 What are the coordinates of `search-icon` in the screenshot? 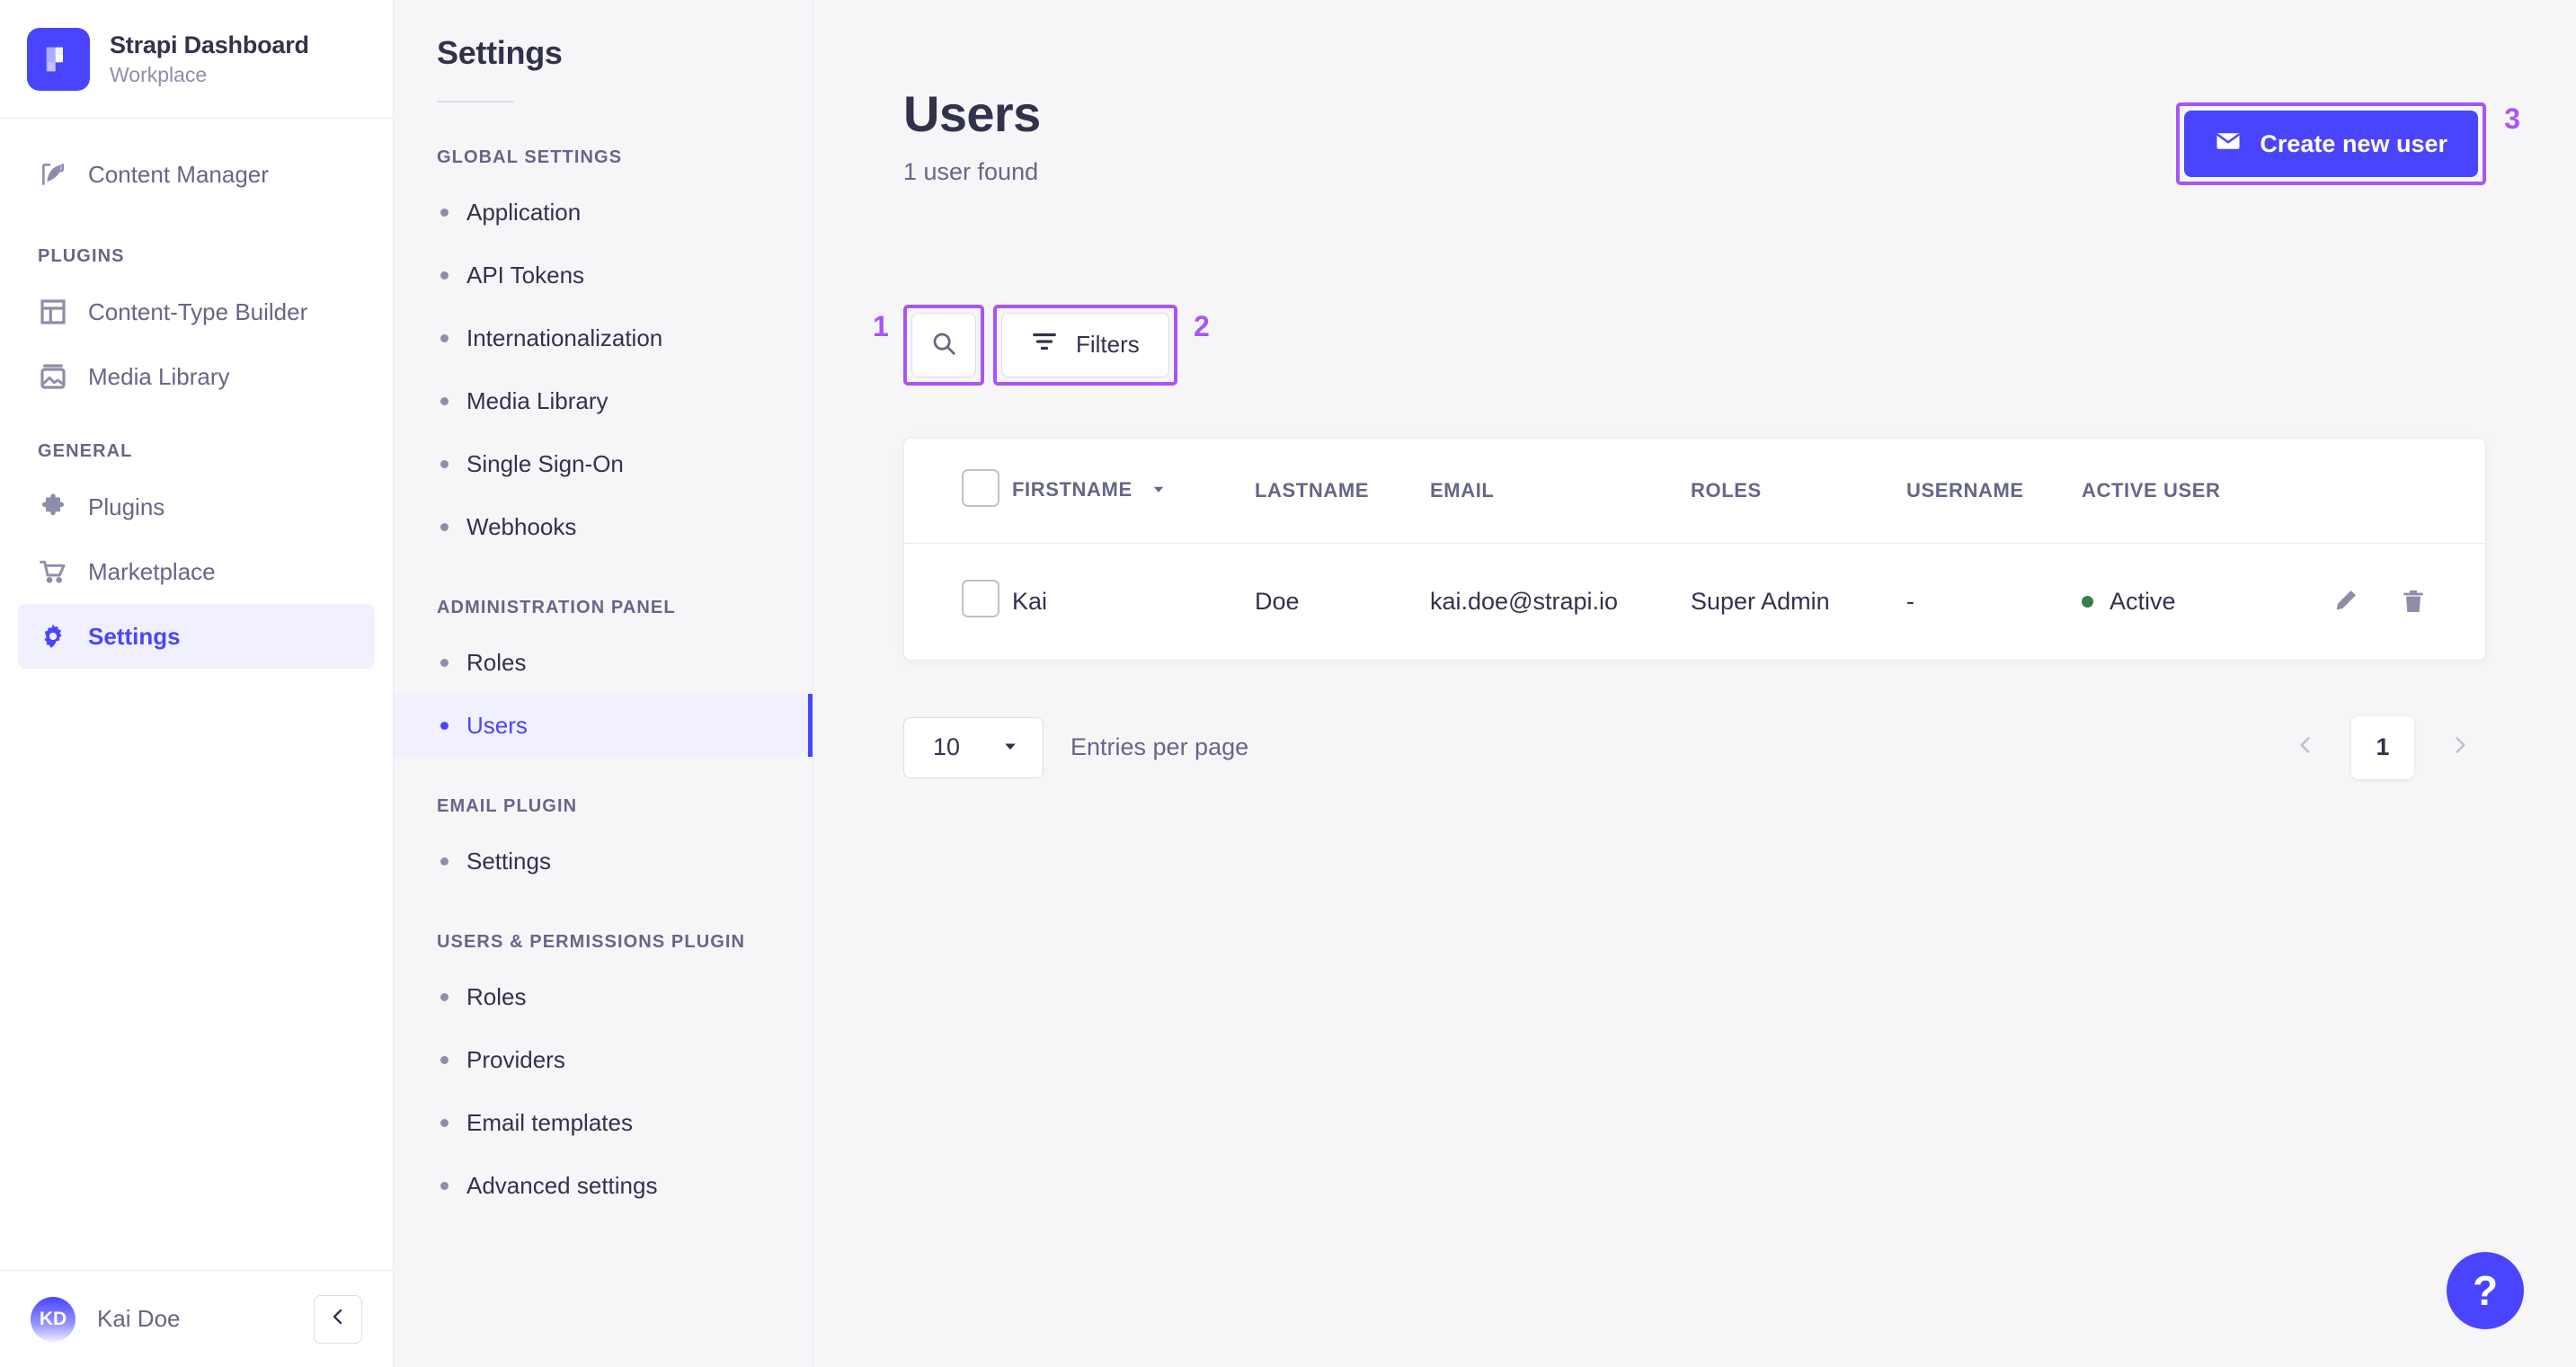 It's located at (943, 345).